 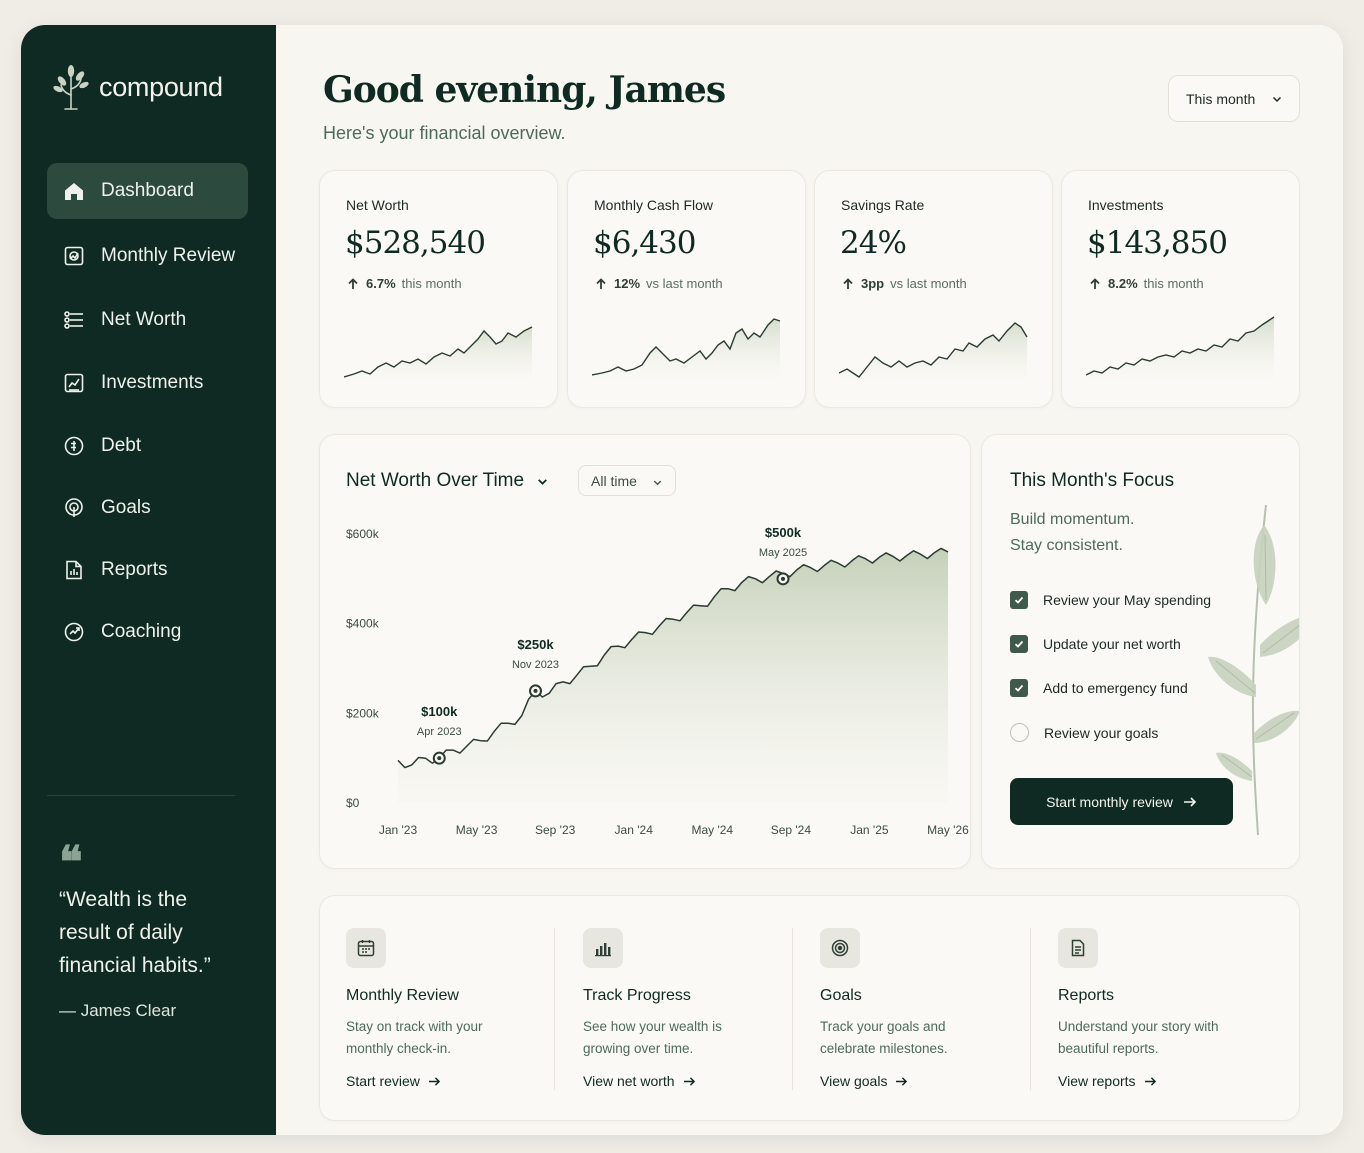 I want to click on sidebar-item-coaching: Coaching, so click(x=147, y=632).